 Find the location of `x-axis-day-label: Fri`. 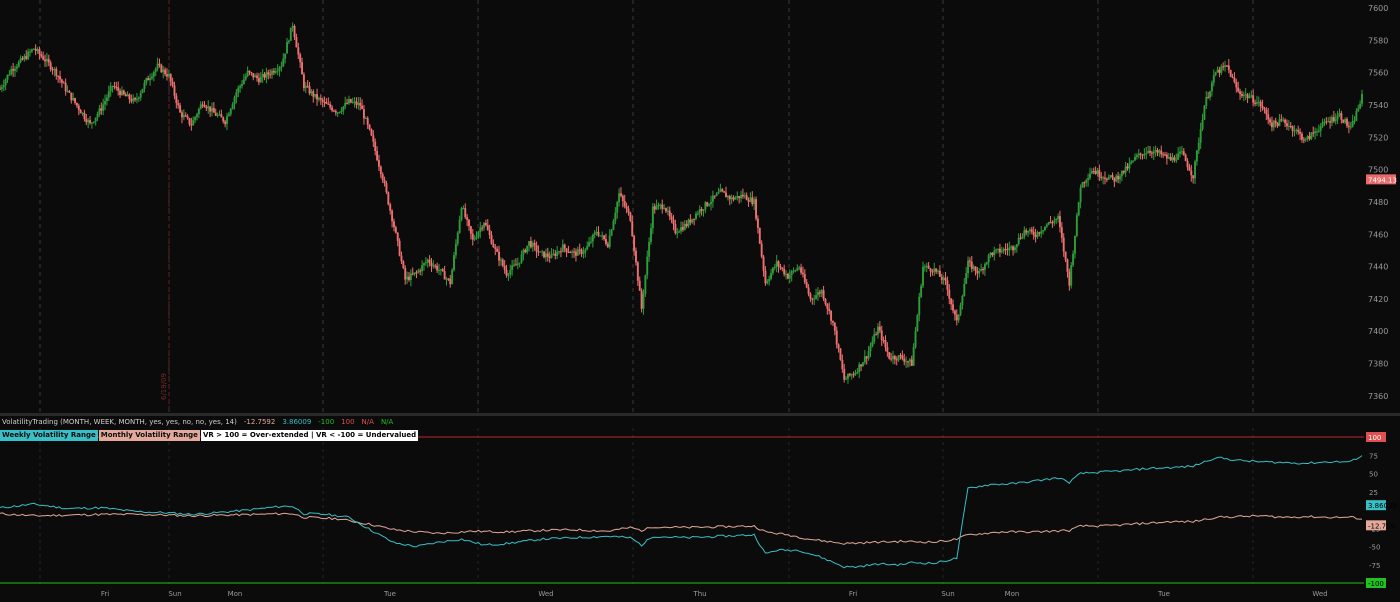

x-axis-day-label: Fri is located at coordinates (105, 594).